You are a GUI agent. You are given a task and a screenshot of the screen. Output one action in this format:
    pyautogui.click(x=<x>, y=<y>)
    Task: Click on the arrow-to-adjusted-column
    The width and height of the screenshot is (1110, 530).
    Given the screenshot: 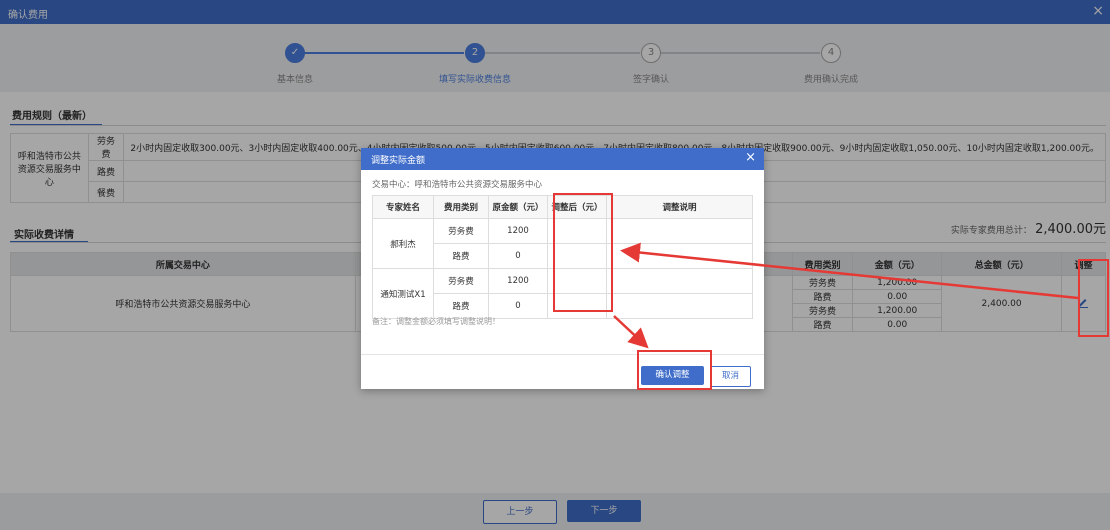 What is the action you would take?
    pyautogui.click(x=849, y=271)
    